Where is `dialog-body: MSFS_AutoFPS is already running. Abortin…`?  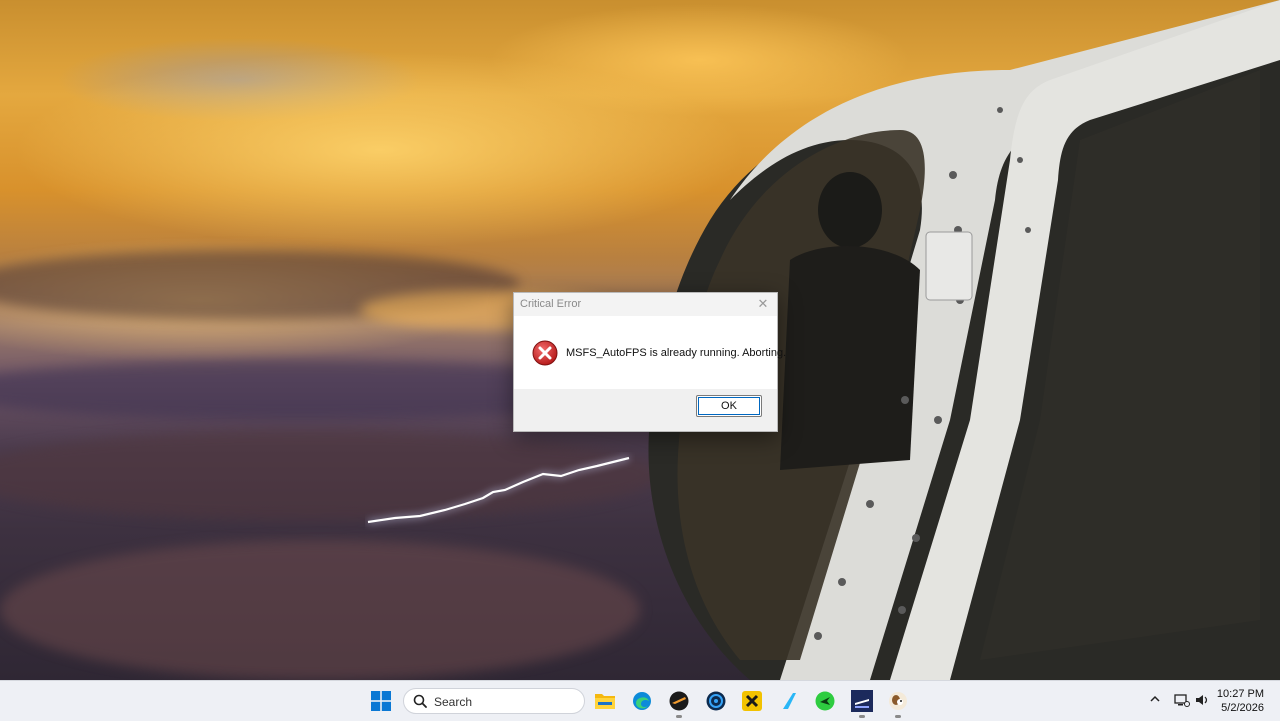 dialog-body: MSFS_AutoFPS is already running. Abortin… is located at coordinates (650, 352).